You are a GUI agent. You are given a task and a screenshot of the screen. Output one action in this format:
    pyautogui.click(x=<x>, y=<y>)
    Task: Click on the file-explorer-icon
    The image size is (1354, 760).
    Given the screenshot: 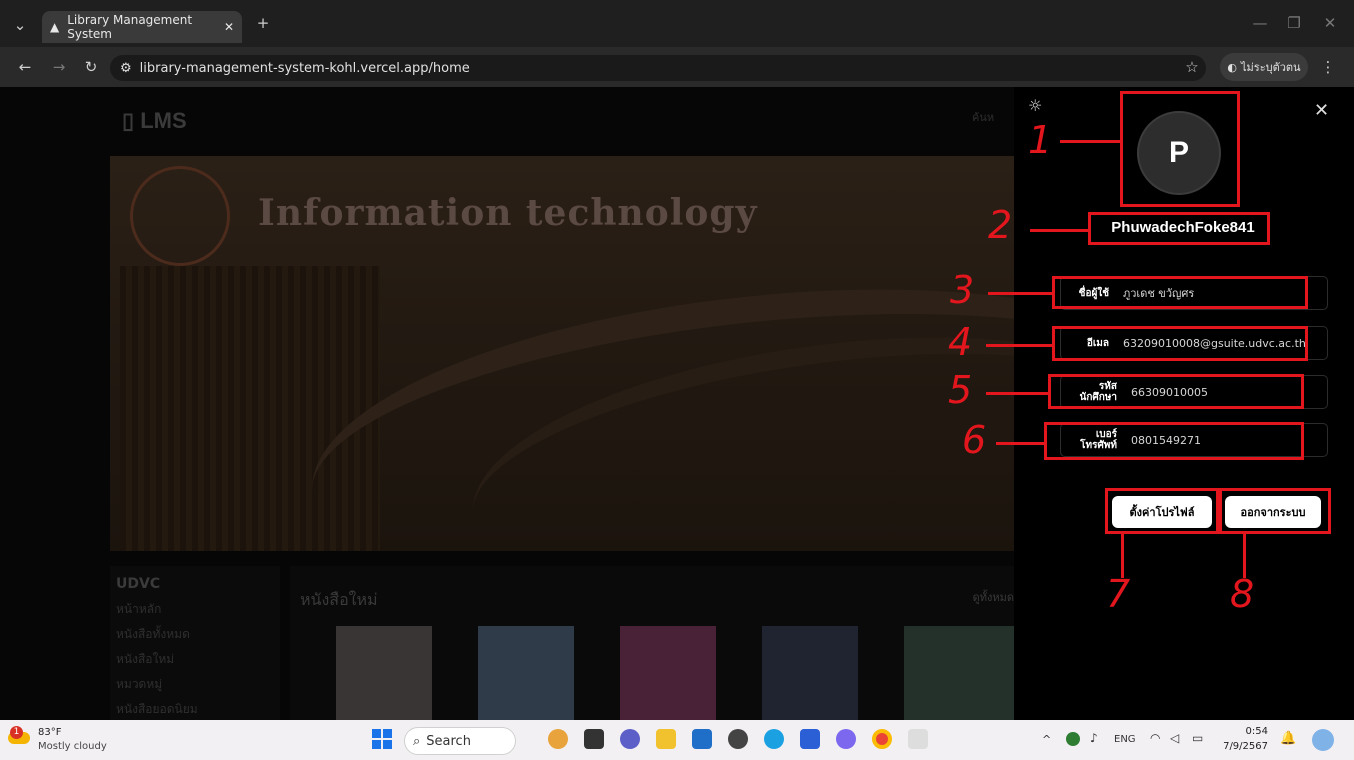 What is the action you would take?
    pyautogui.click(x=666, y=739)
    